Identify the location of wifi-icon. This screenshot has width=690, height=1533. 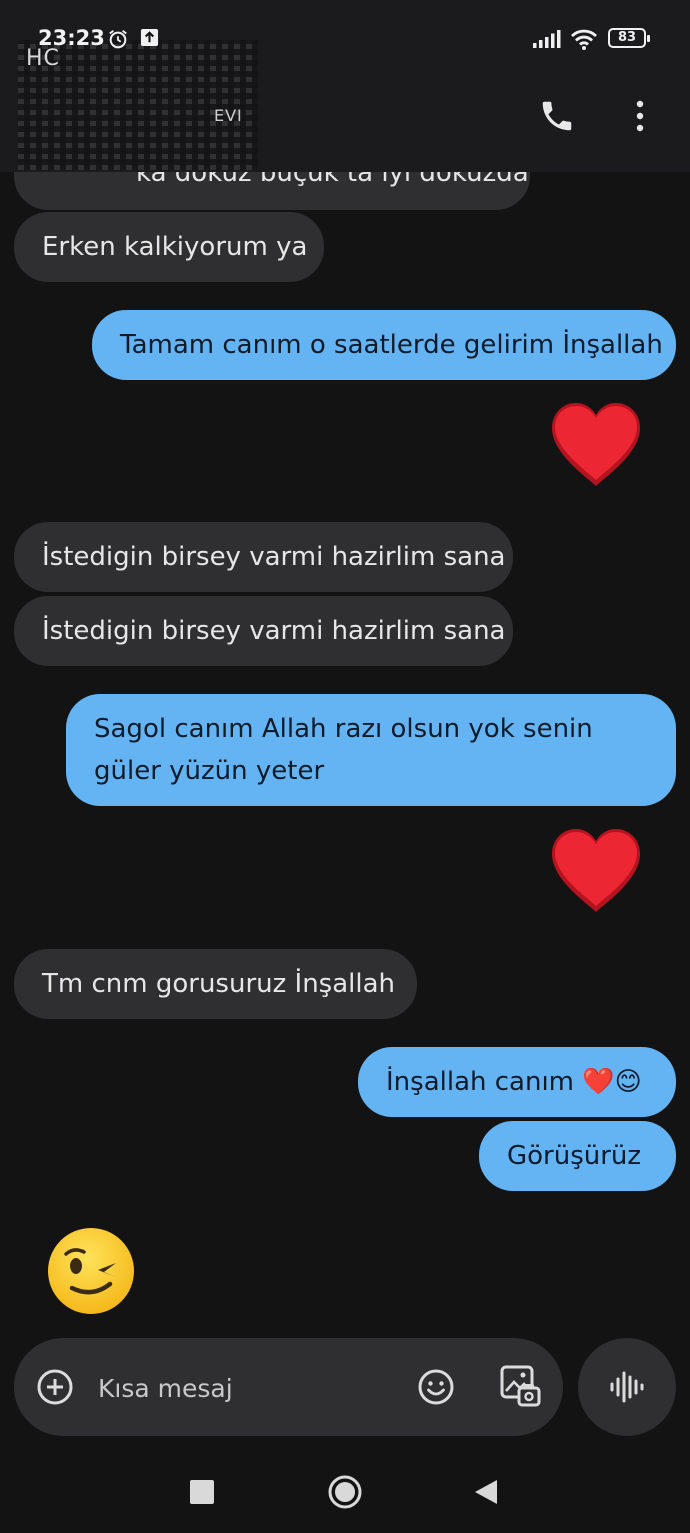
(584, 39).